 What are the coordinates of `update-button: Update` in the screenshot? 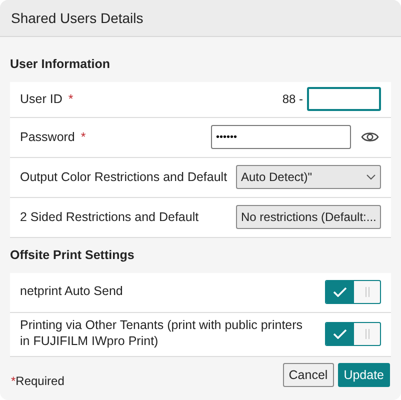 It's located at (364, 375).